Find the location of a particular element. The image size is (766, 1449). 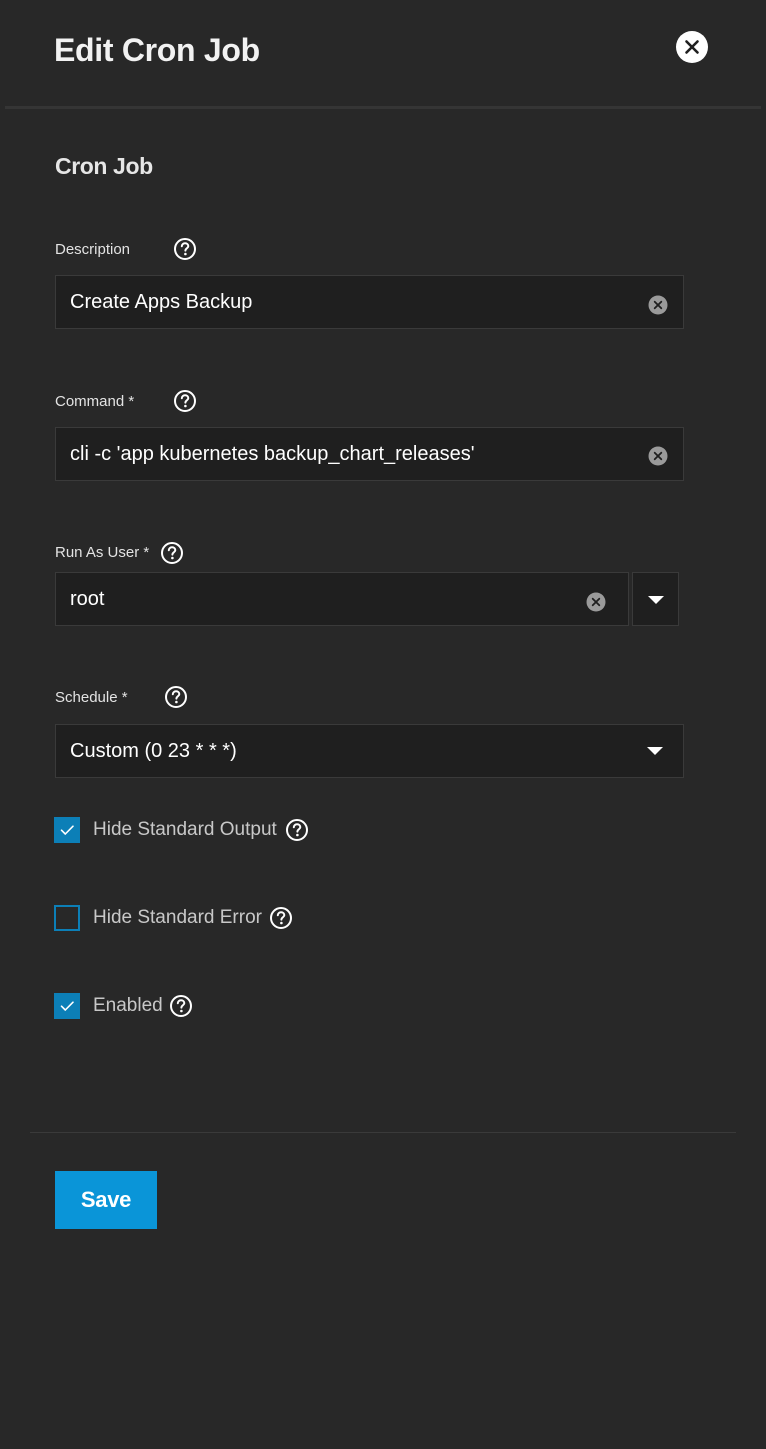

hide-stderr-checkbox is located at coordinates (67, 918).